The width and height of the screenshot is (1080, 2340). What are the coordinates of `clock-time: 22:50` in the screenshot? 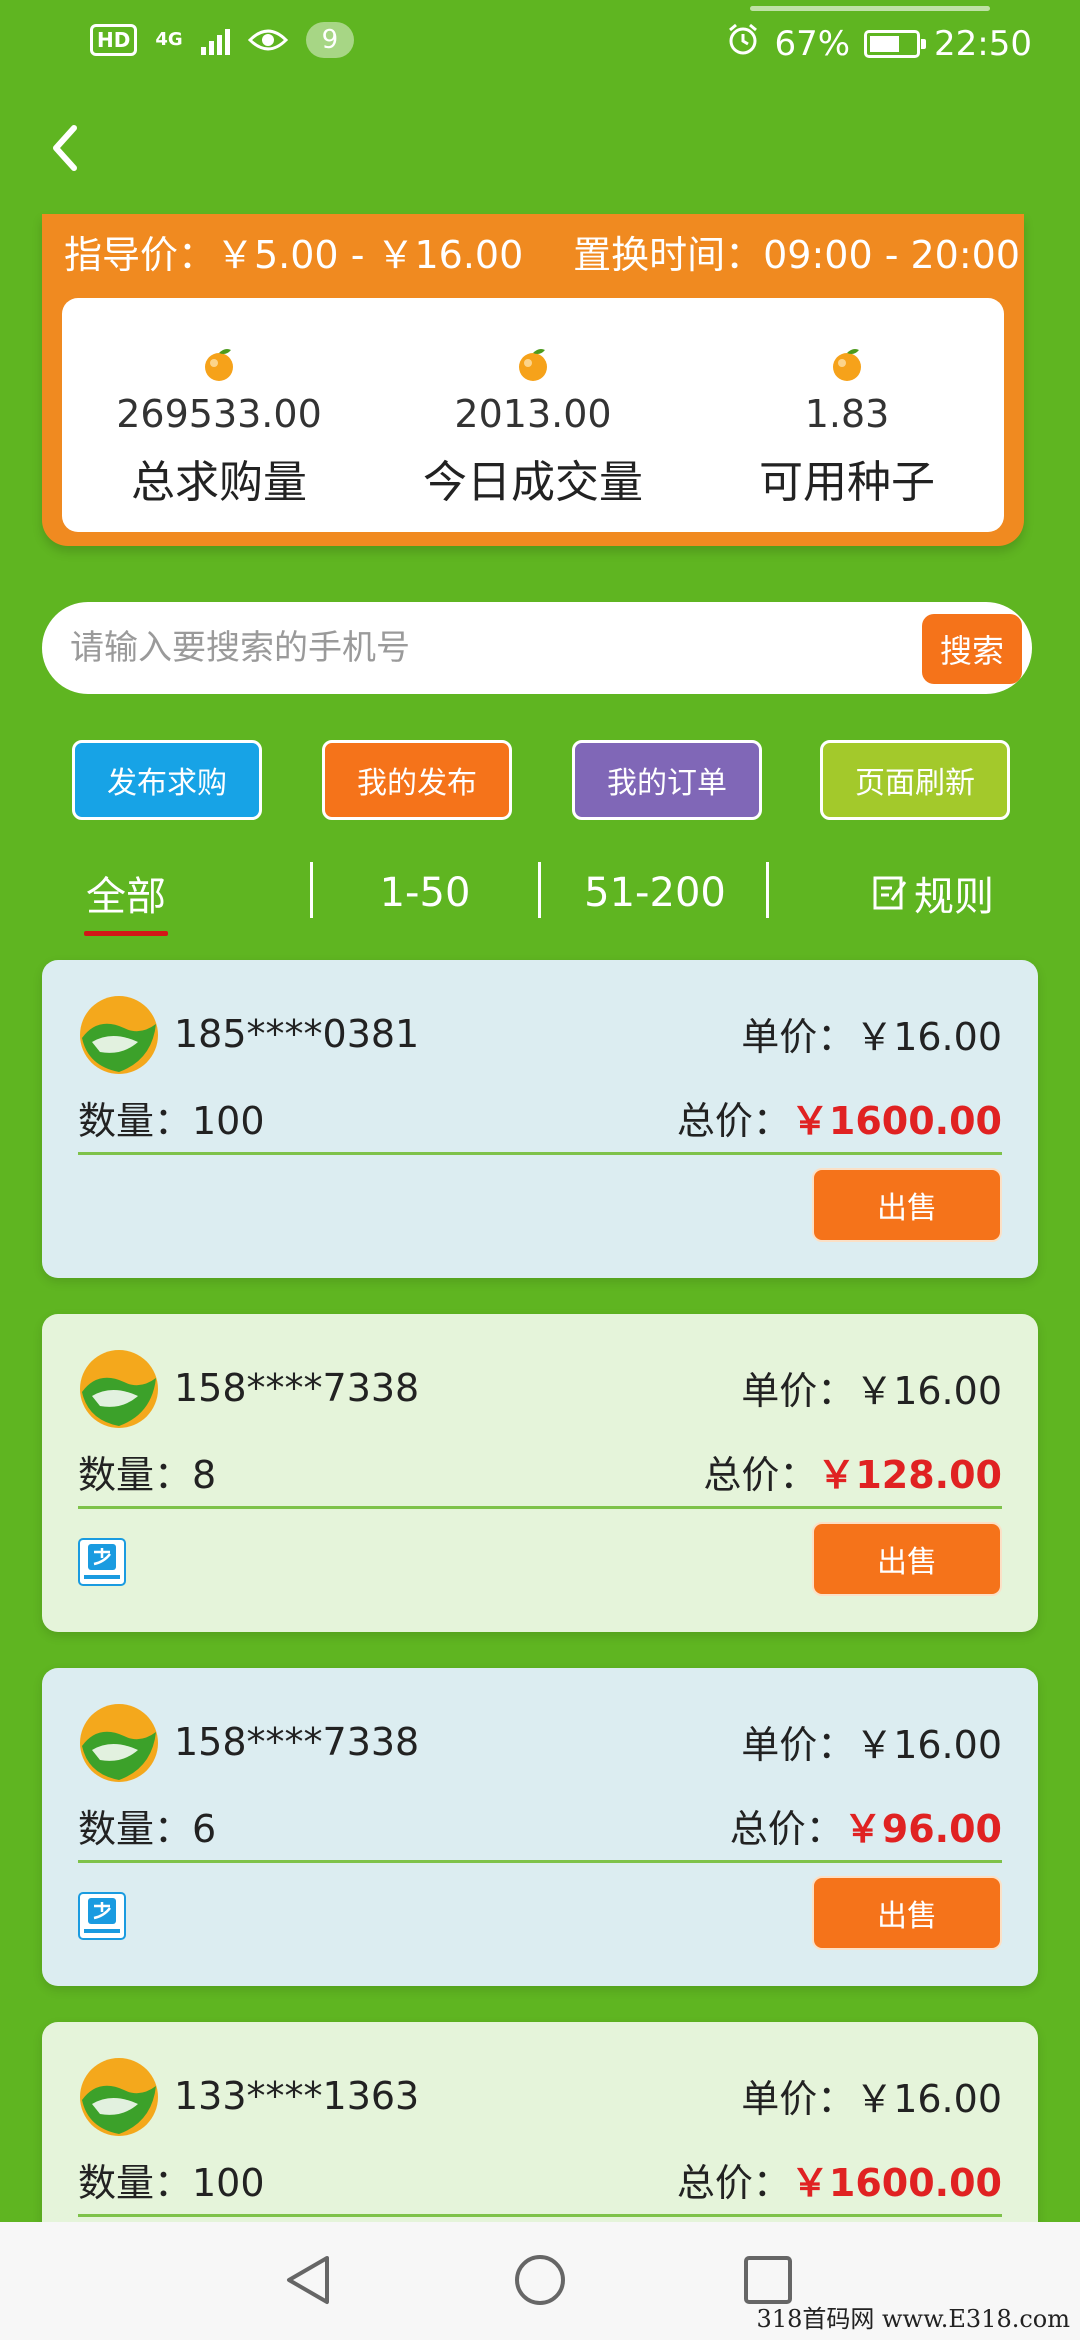 It's located at (983, 43).